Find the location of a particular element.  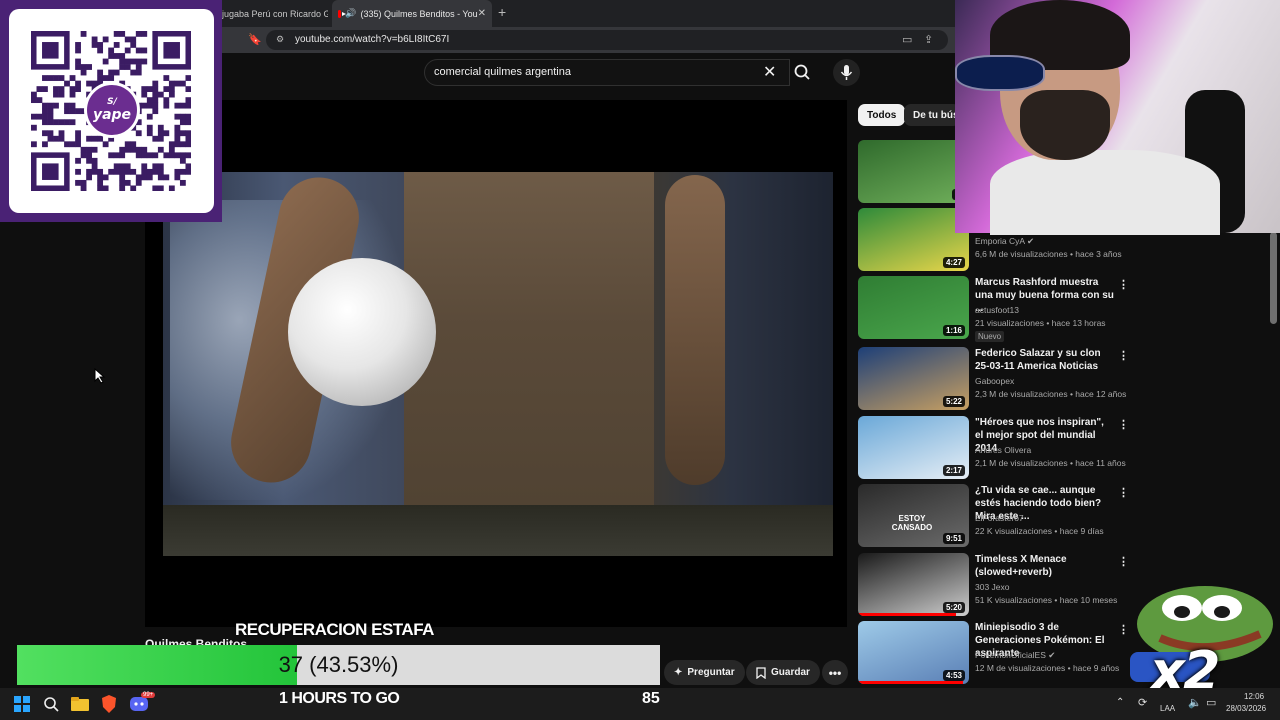

notification-badge: 99+ is located at coordinates (148, 695).